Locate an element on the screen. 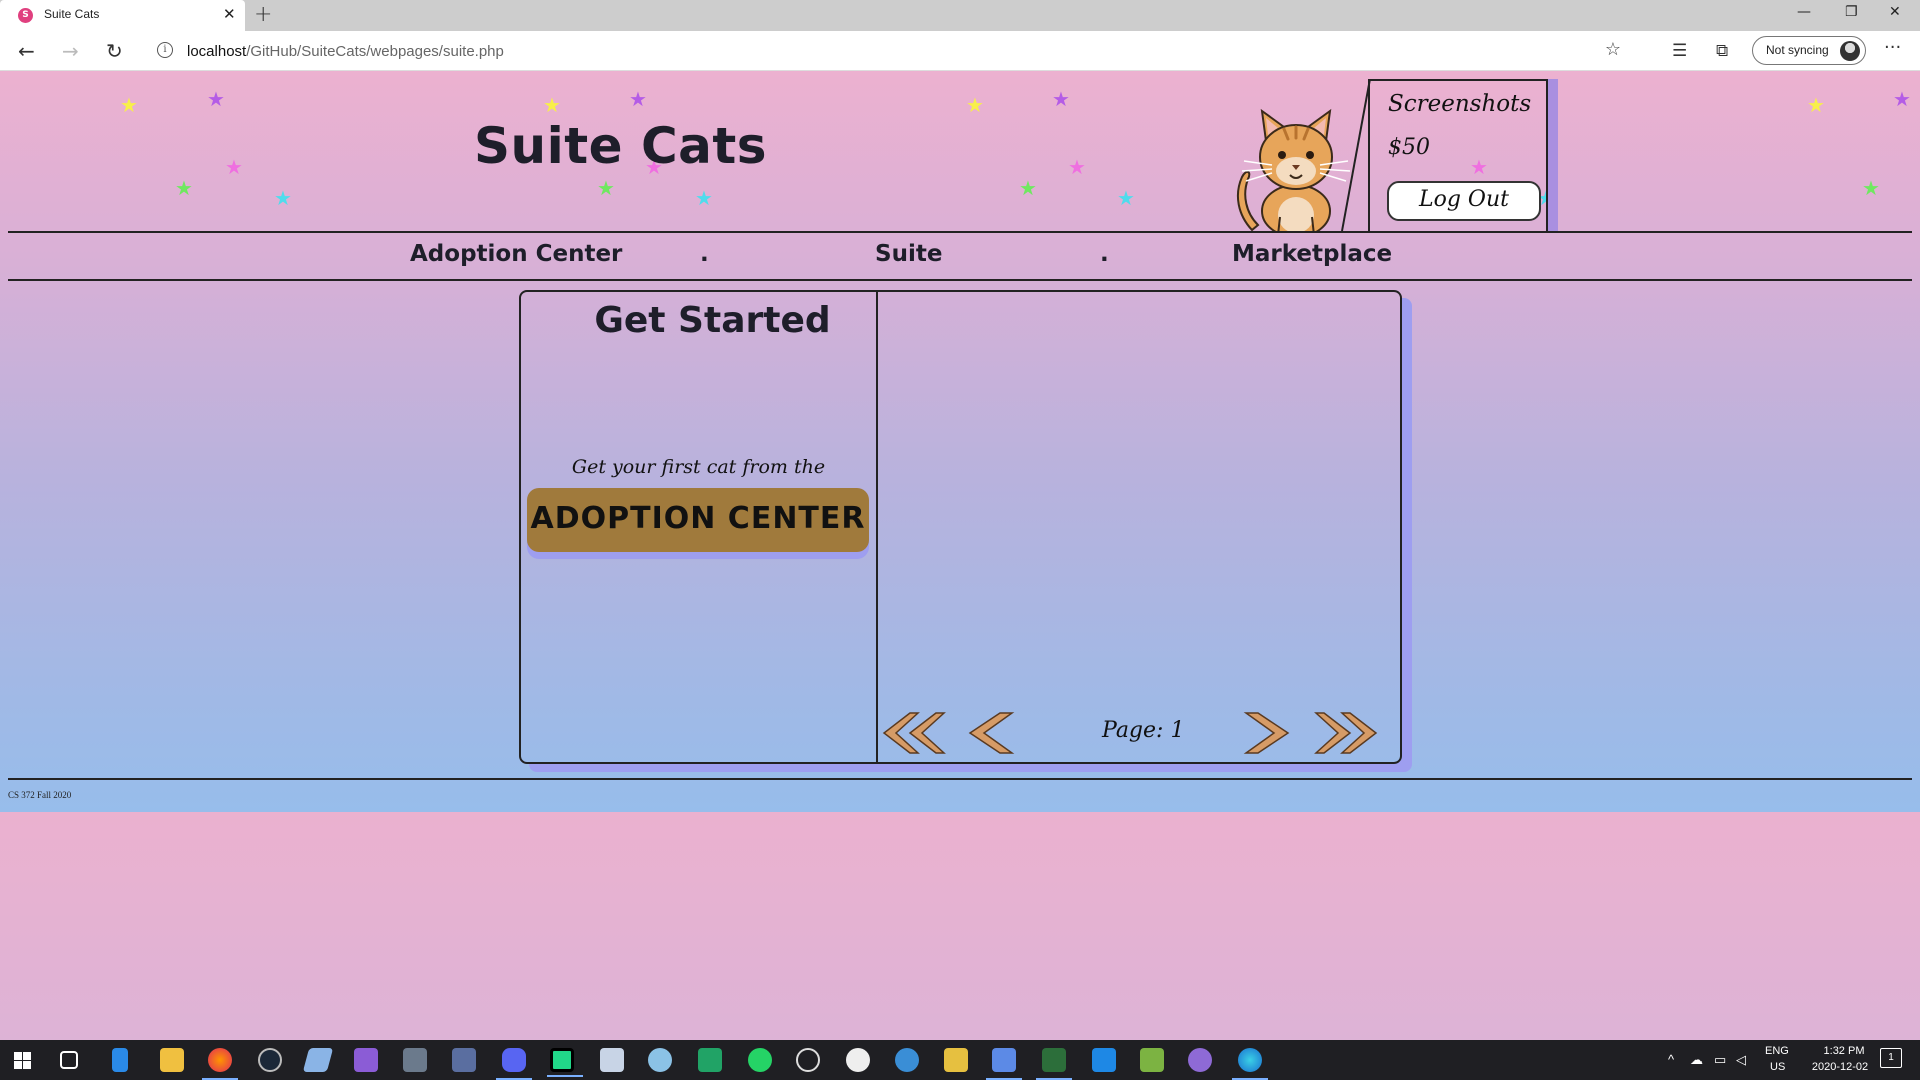 This screenshot has width=1920, height=1080. clock-date: 2020-12-02 is located at coordinates (1840, 1067).